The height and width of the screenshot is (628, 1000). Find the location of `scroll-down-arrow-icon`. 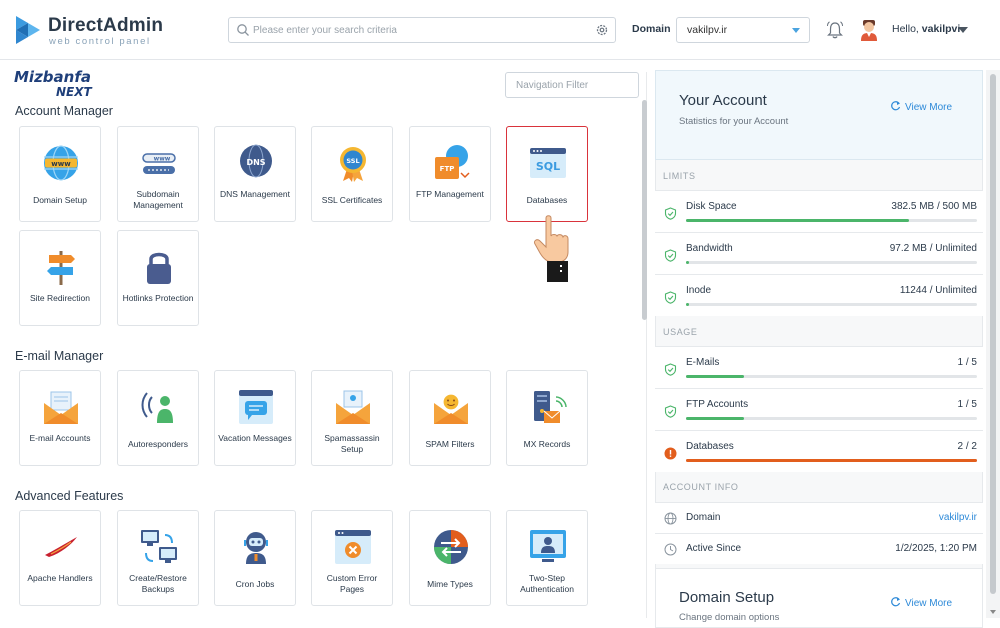

scroll-down-arrow-icon is located at coordinates (993, 612).